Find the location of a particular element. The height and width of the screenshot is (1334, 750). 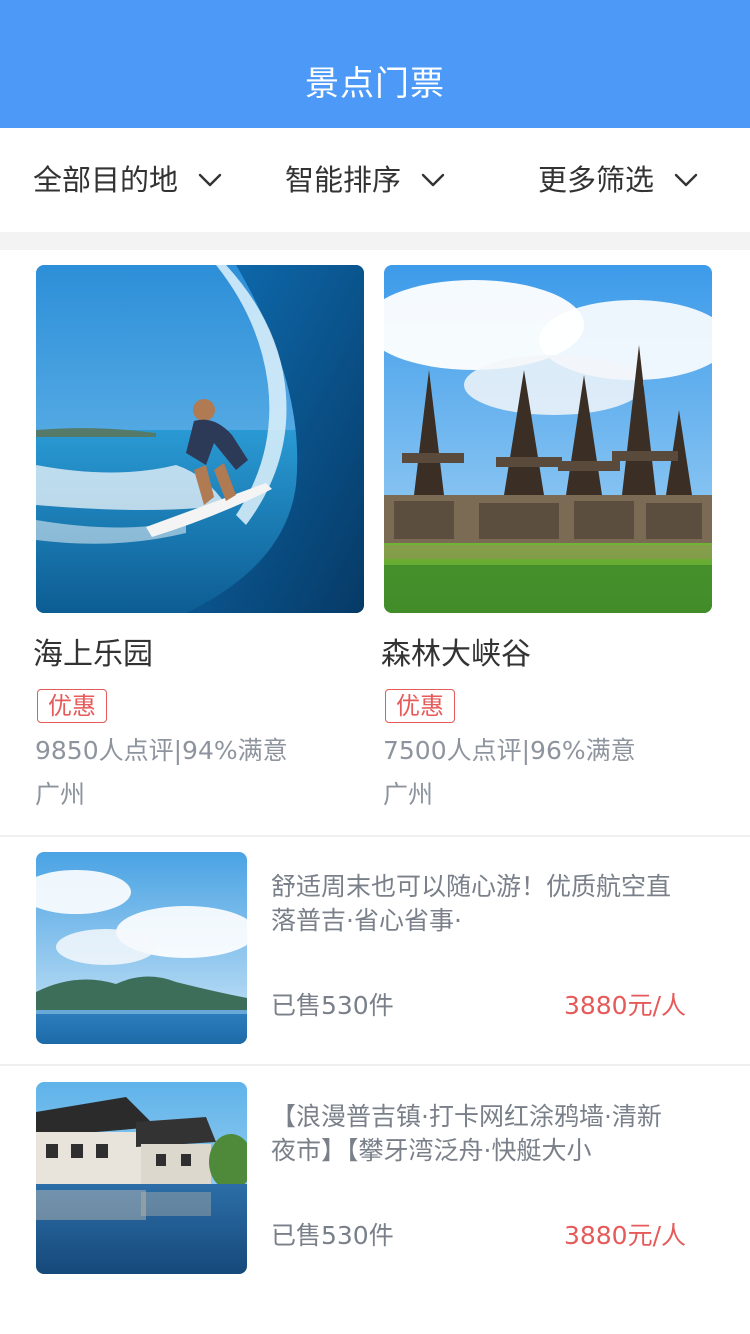

top-header: 景点门票 is located at coordinates (375, 64).